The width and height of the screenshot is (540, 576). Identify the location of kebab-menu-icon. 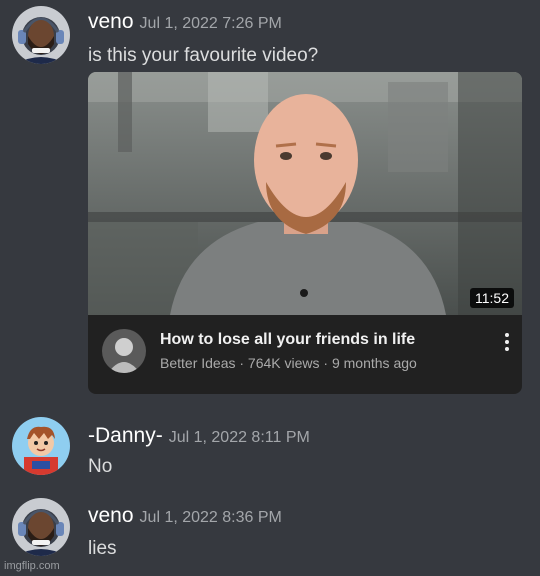
(507, 342).